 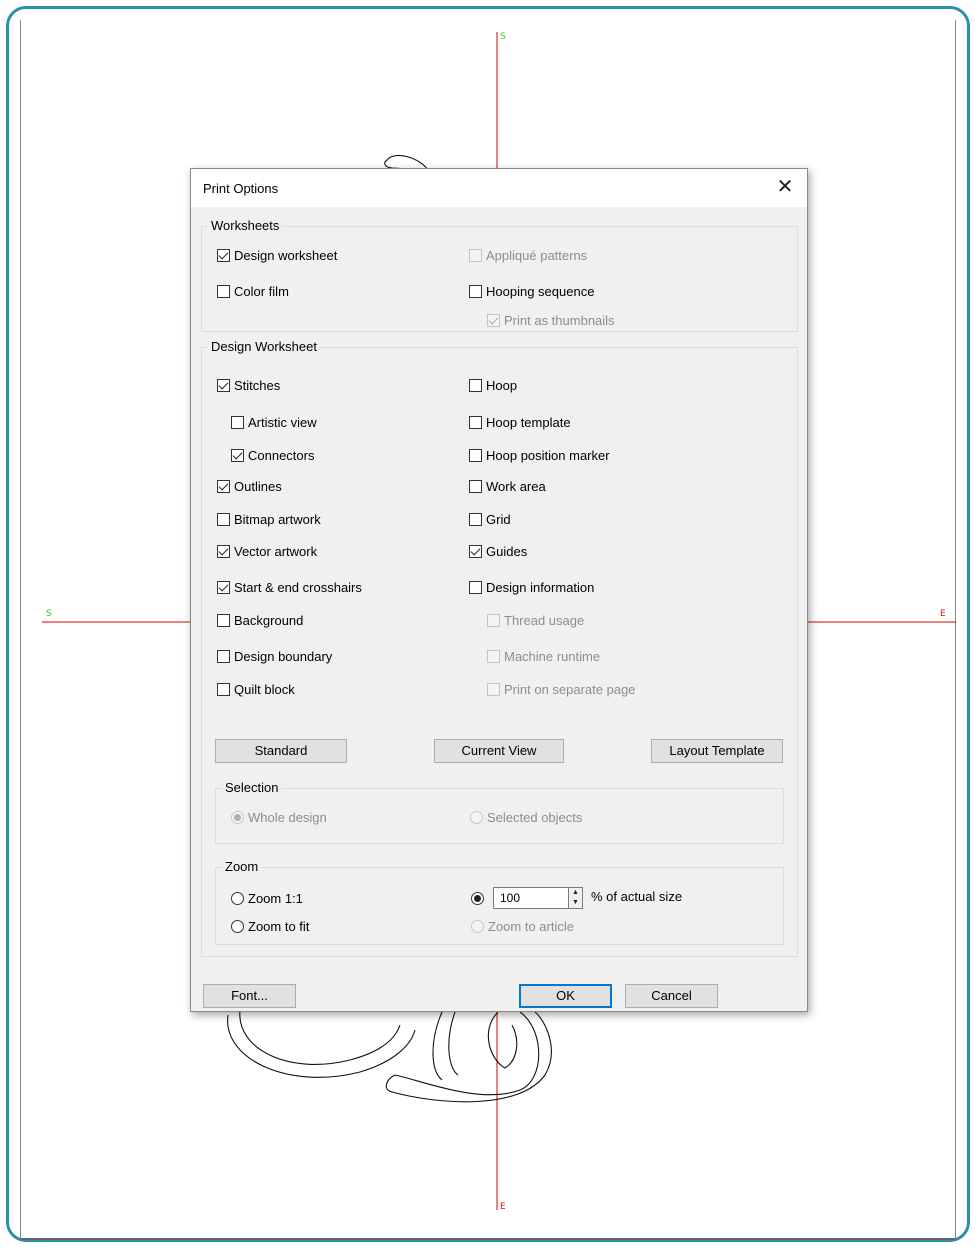 What do you see at coordinates (269, 620) in the screenshot?
I see `background-label: Background` at bounding box center [269, 620].